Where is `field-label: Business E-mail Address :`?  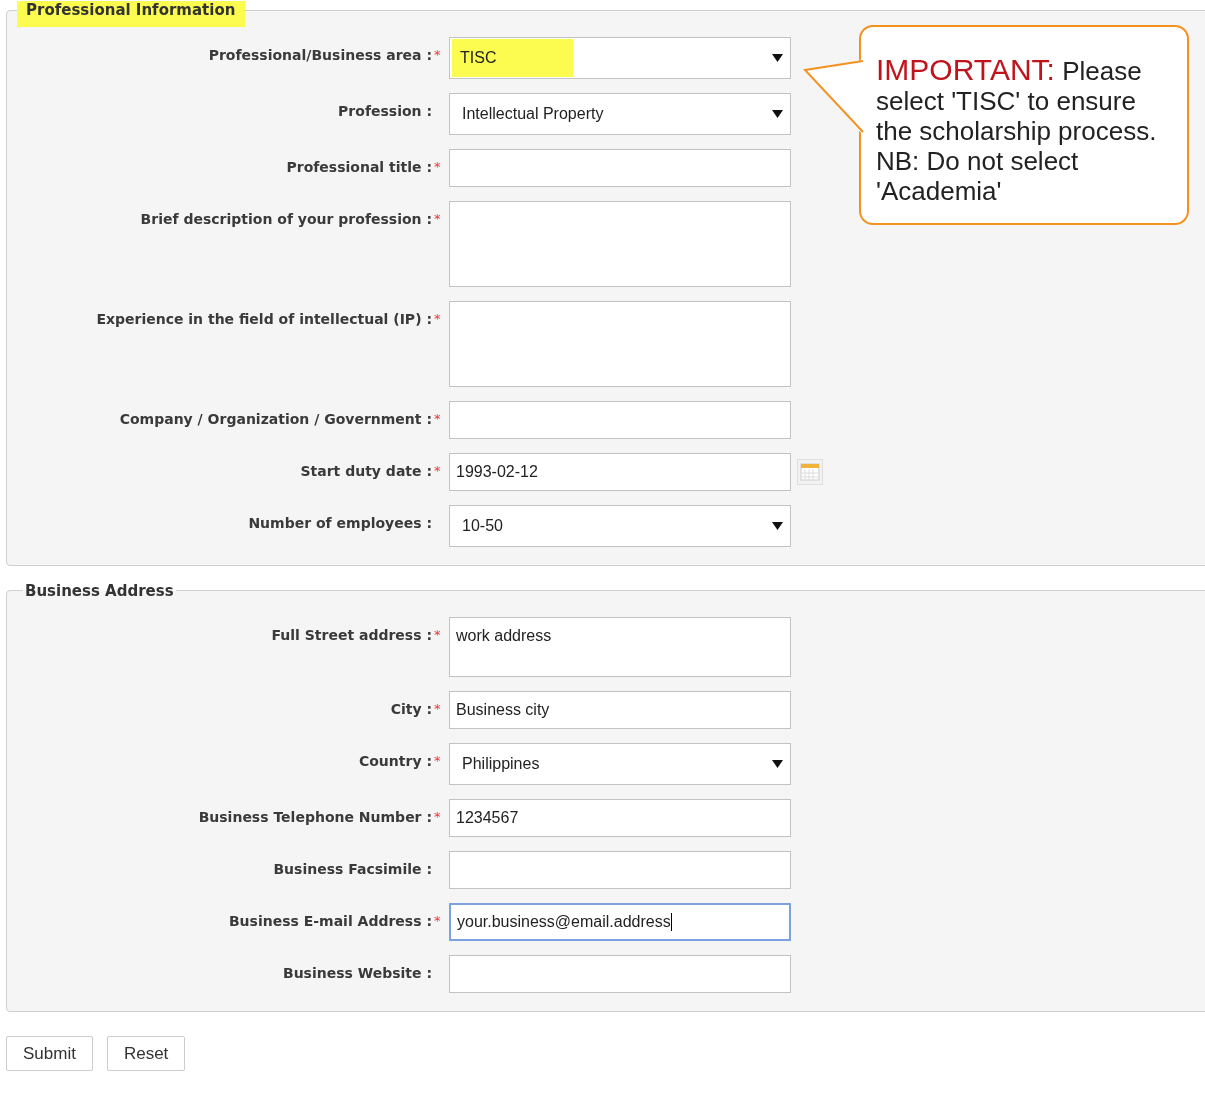 field-label: Business E-mail Address : is located at coordinates (330, 921).